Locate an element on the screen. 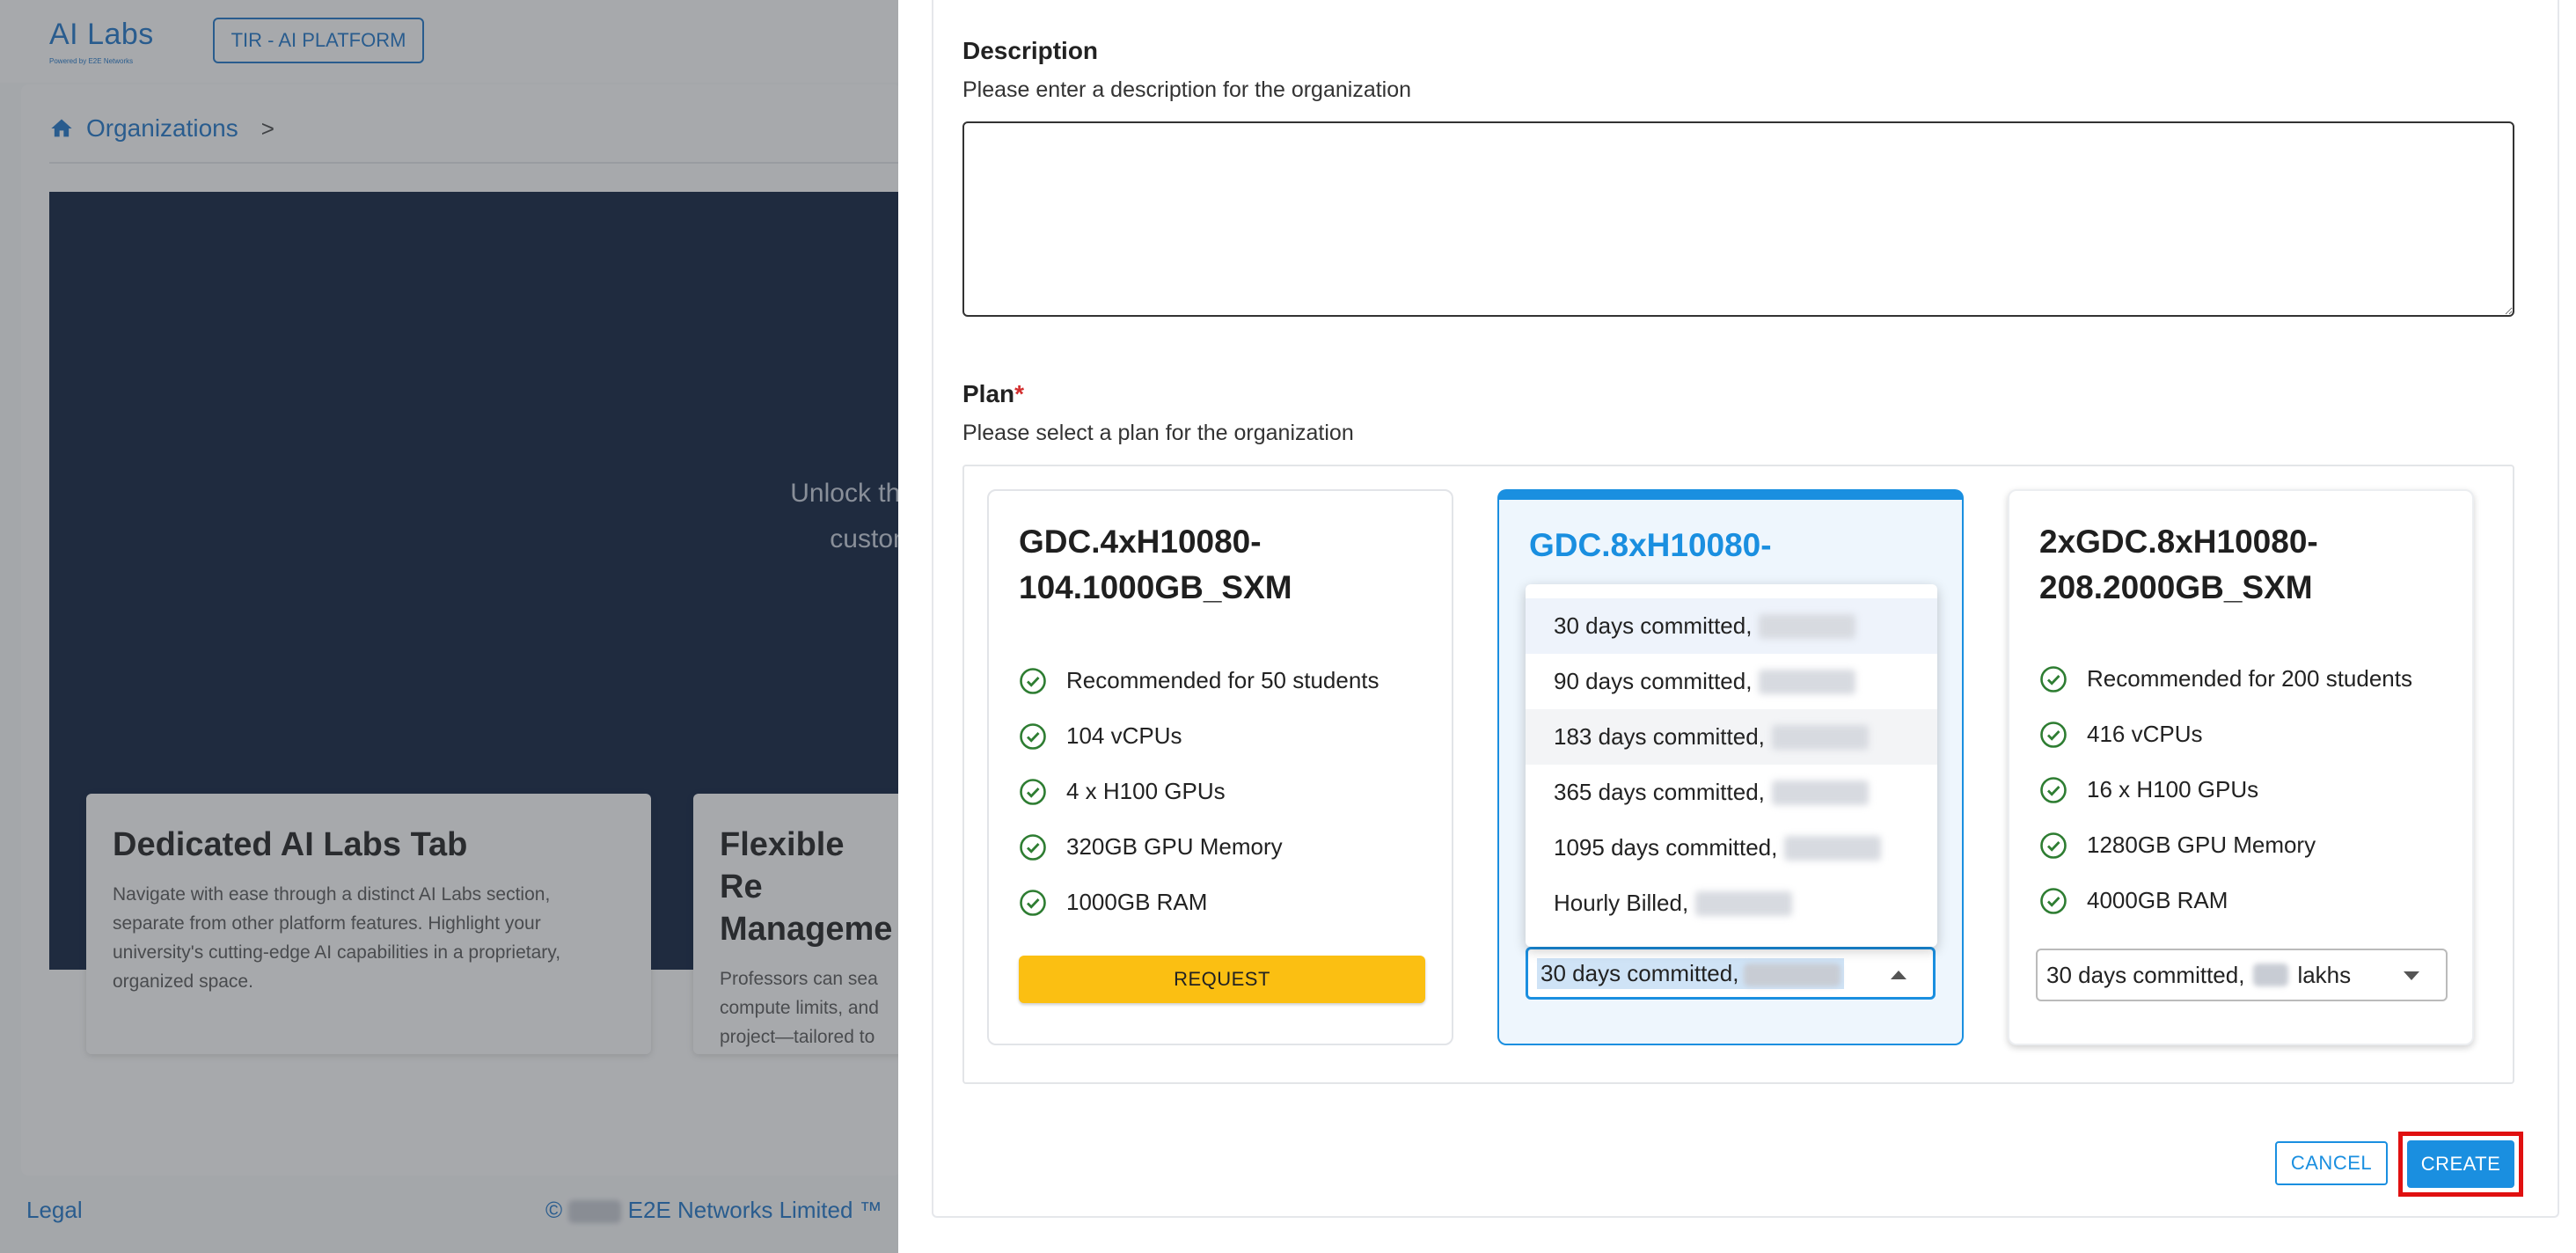 The image size is (2576, 1253). plan-feature-text: 16 x H100 GPUs is located at coordinates (2173, 789).